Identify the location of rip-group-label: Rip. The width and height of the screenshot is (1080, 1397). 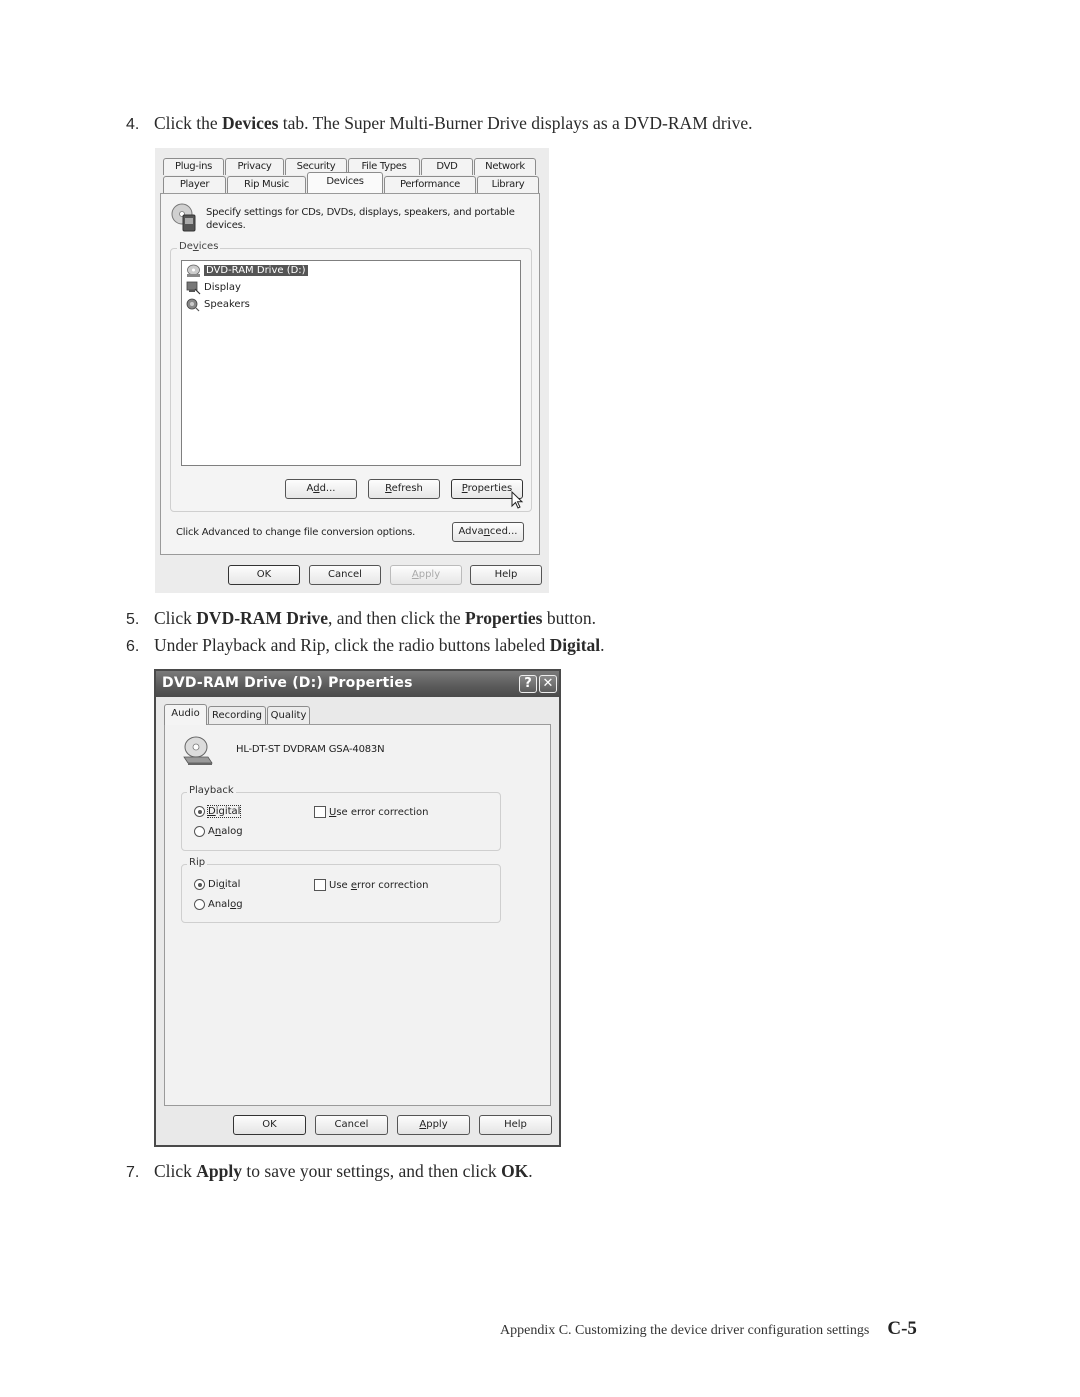
(197, 862).